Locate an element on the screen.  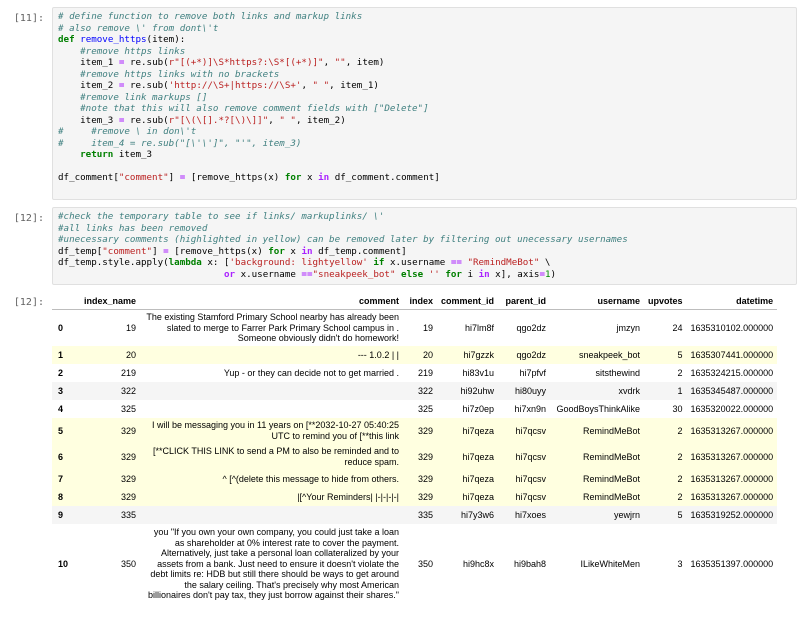
cell-datetime: 1635320022.000000 is located at coordinates (732, 409).